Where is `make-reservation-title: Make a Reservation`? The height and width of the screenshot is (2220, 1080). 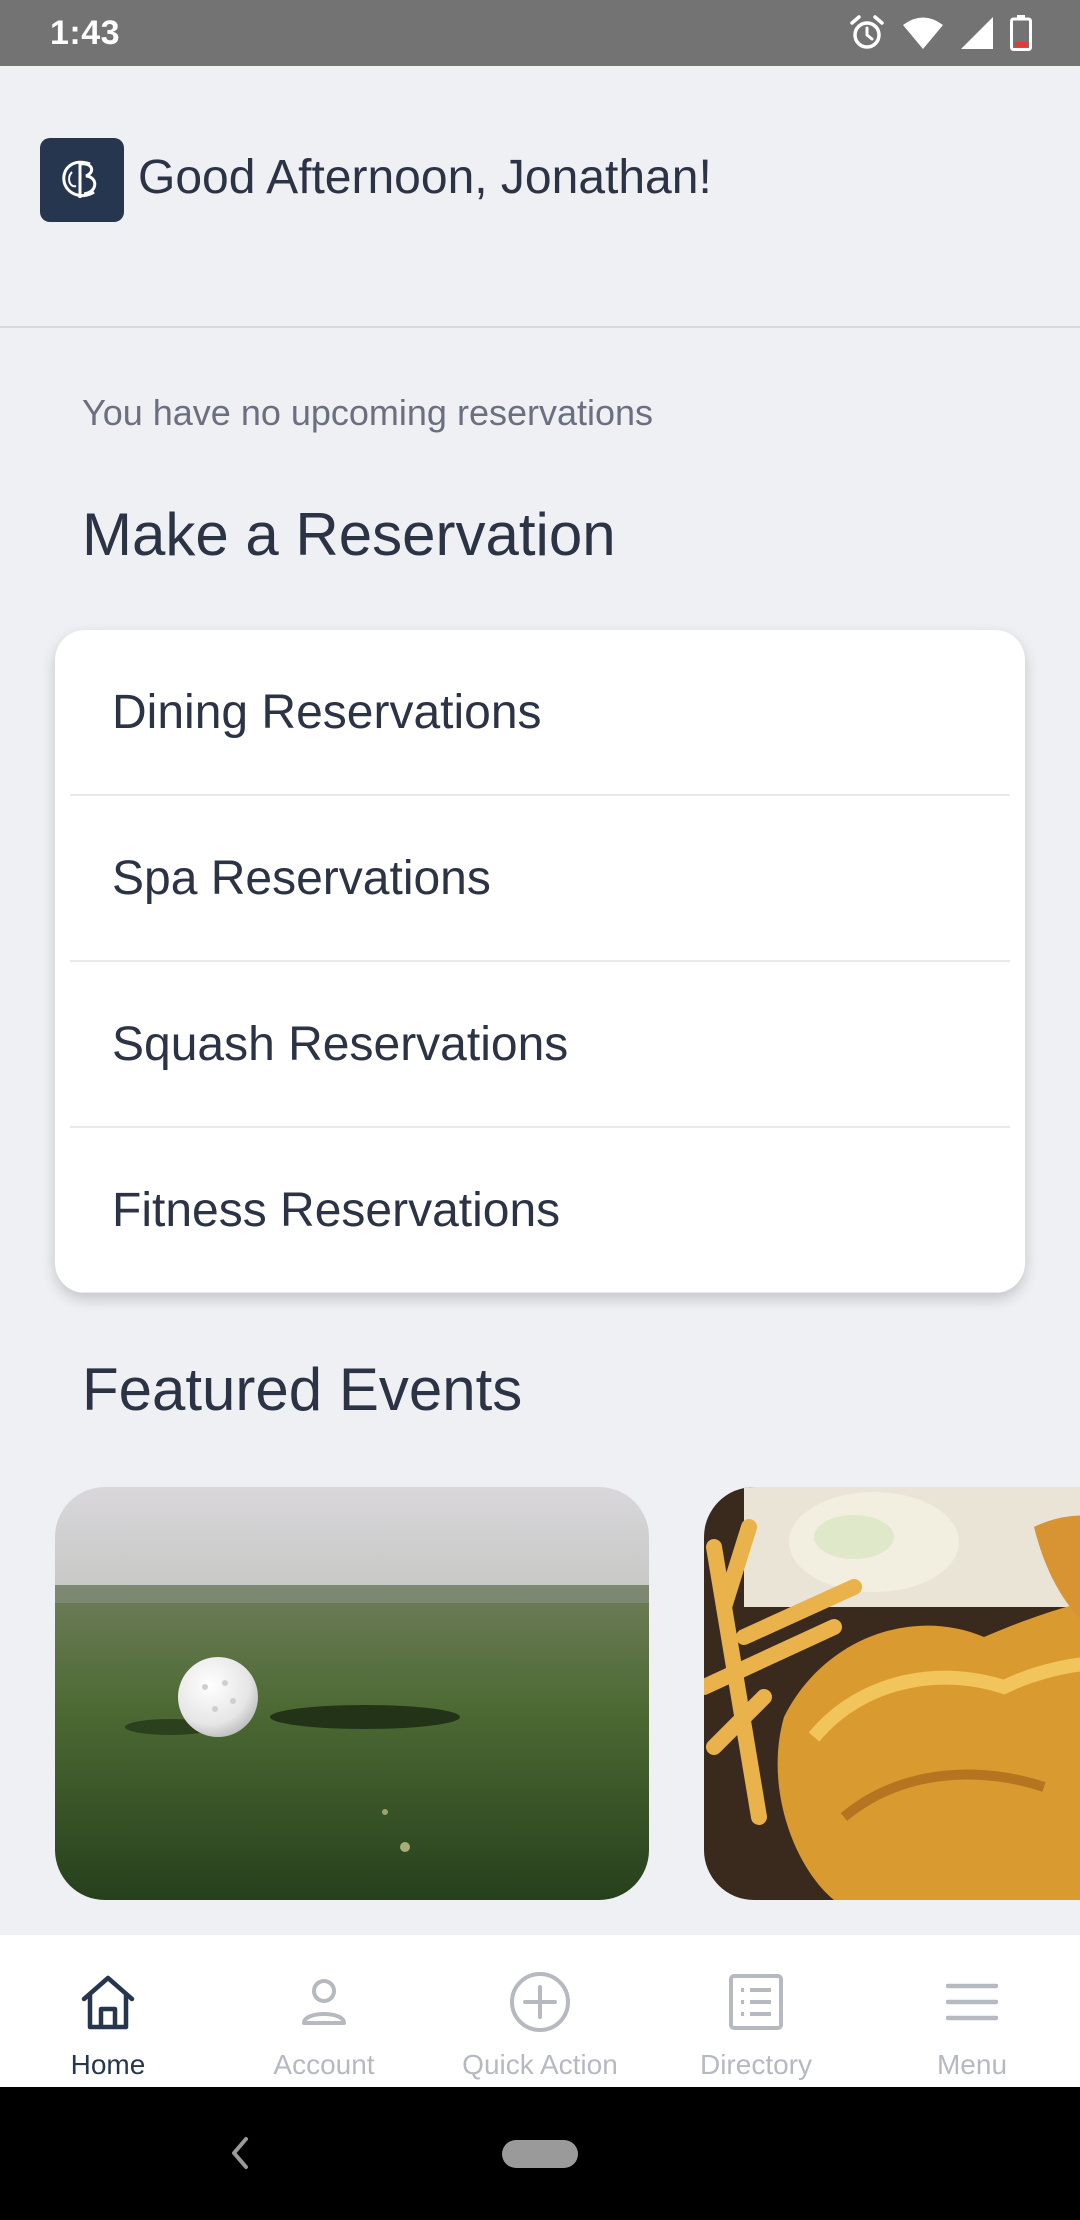 make-reservation-title: Make a Reservation is located at coordinates (349, 534).